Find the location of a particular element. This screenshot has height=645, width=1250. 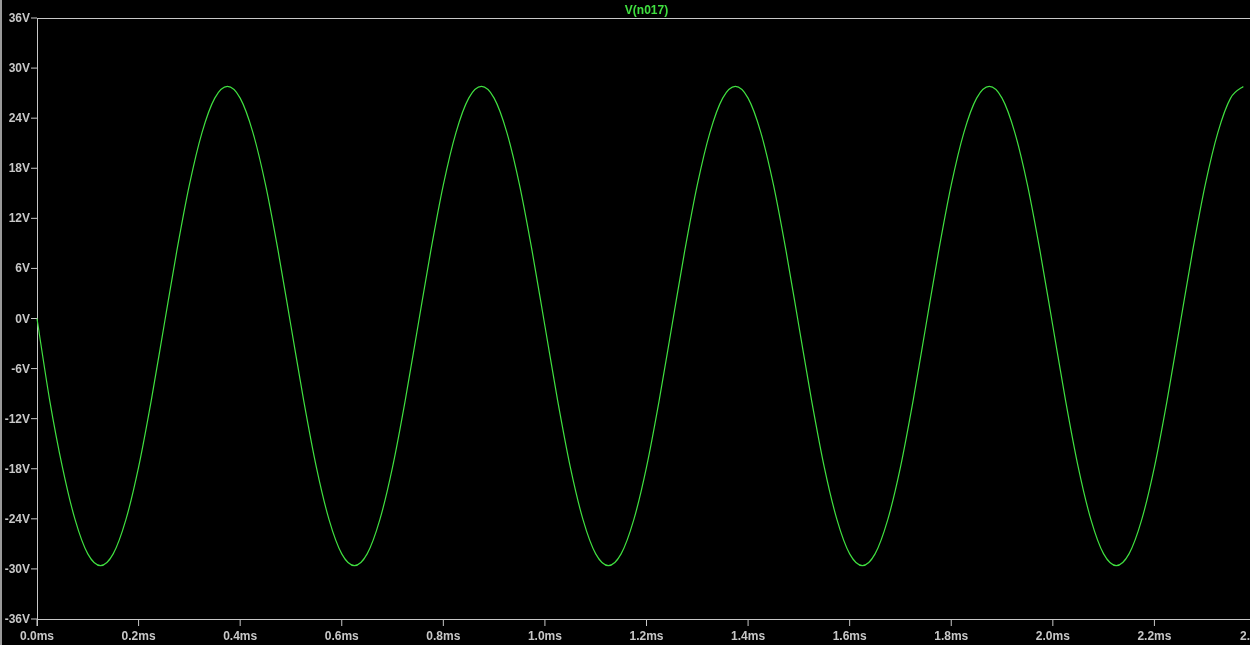

y-tick-label: 24V is located at coordinates (19, 118).